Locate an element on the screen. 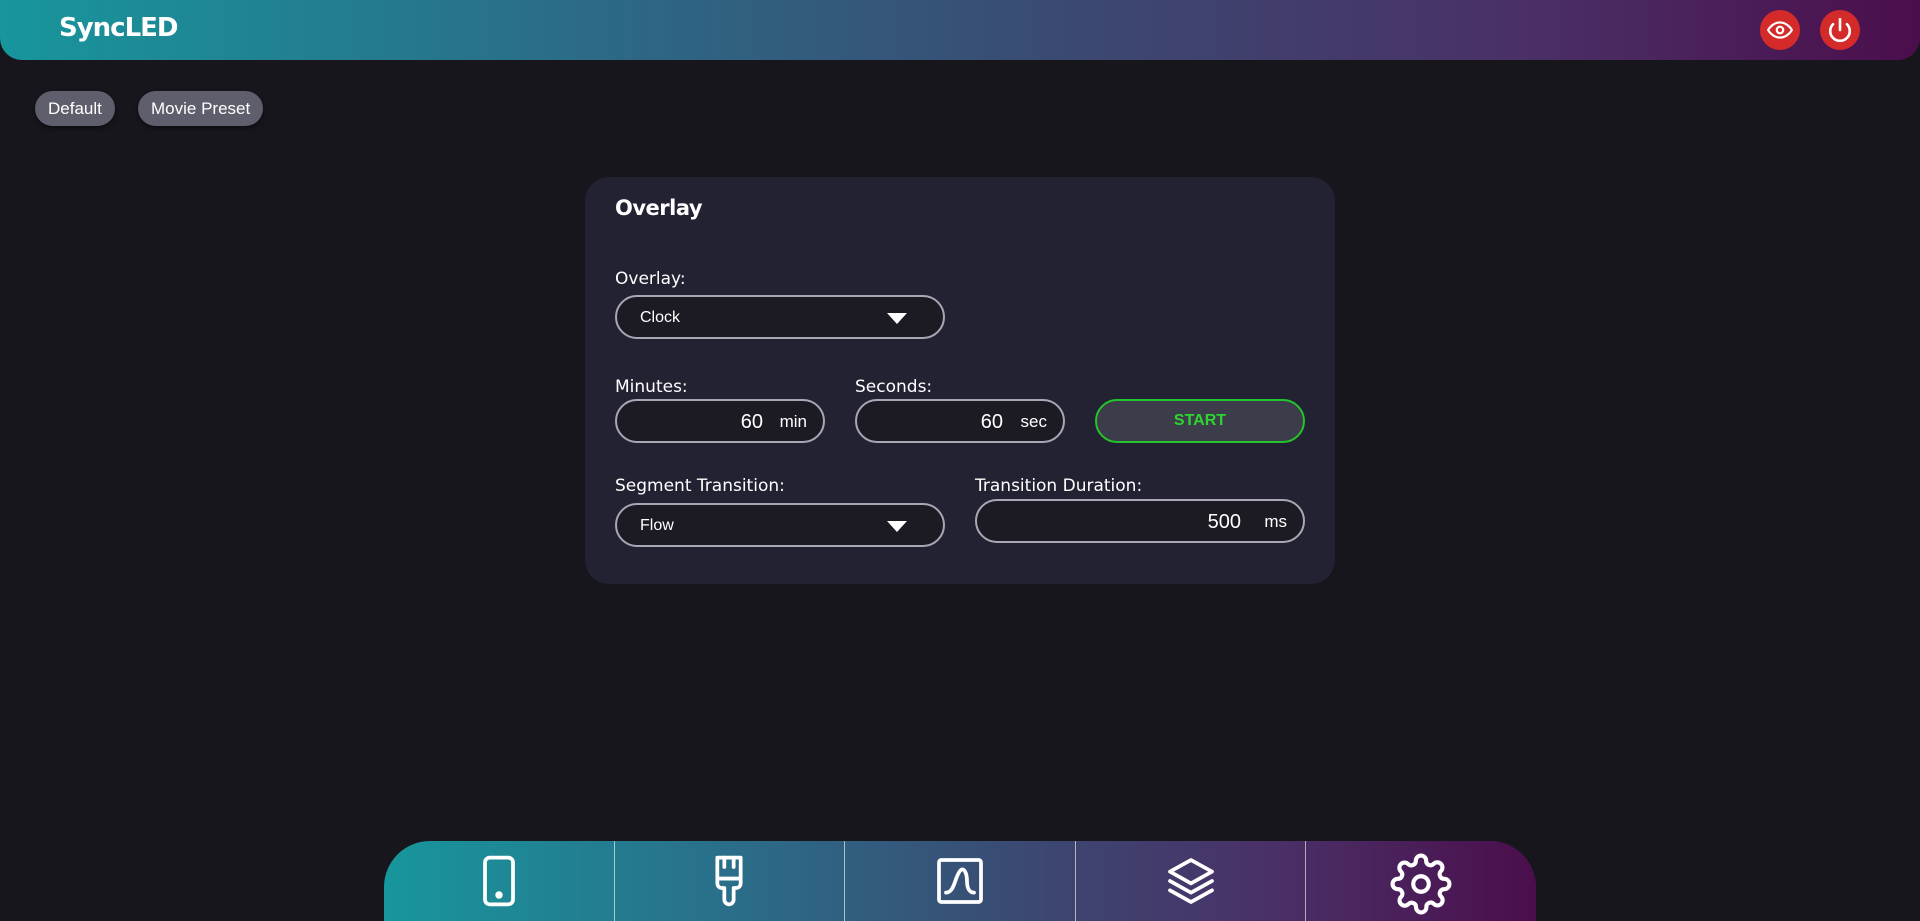  app-header: SyncLED is located at coordinates (960, 30).